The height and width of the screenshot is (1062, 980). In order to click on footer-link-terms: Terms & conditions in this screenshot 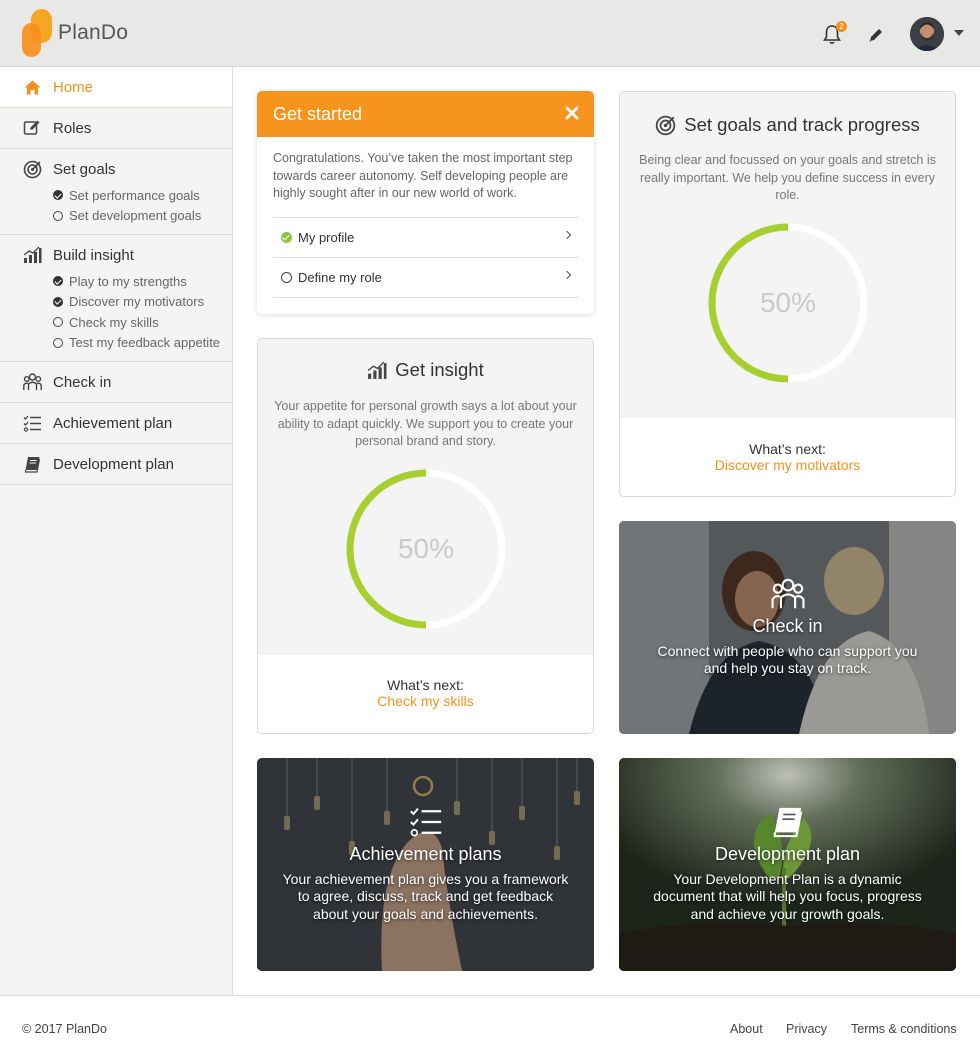, I will do `click(904, 1029)`.